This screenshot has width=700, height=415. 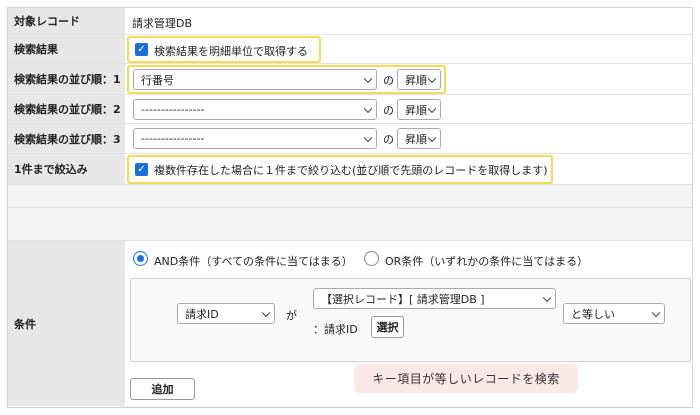 I want to click on search-result-label: 検索結果, so click(x=66, y=49).